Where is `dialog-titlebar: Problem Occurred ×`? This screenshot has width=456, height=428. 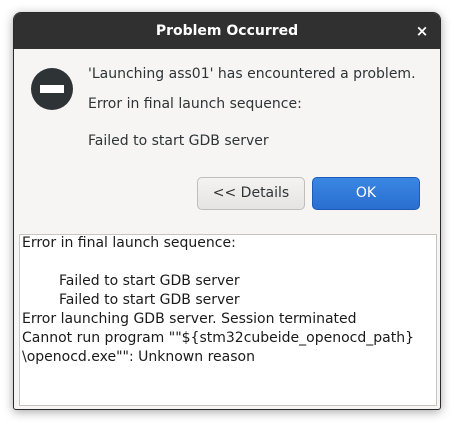
dialog-titlebar: Problem Occurred × is located at coordinates (227, 31).